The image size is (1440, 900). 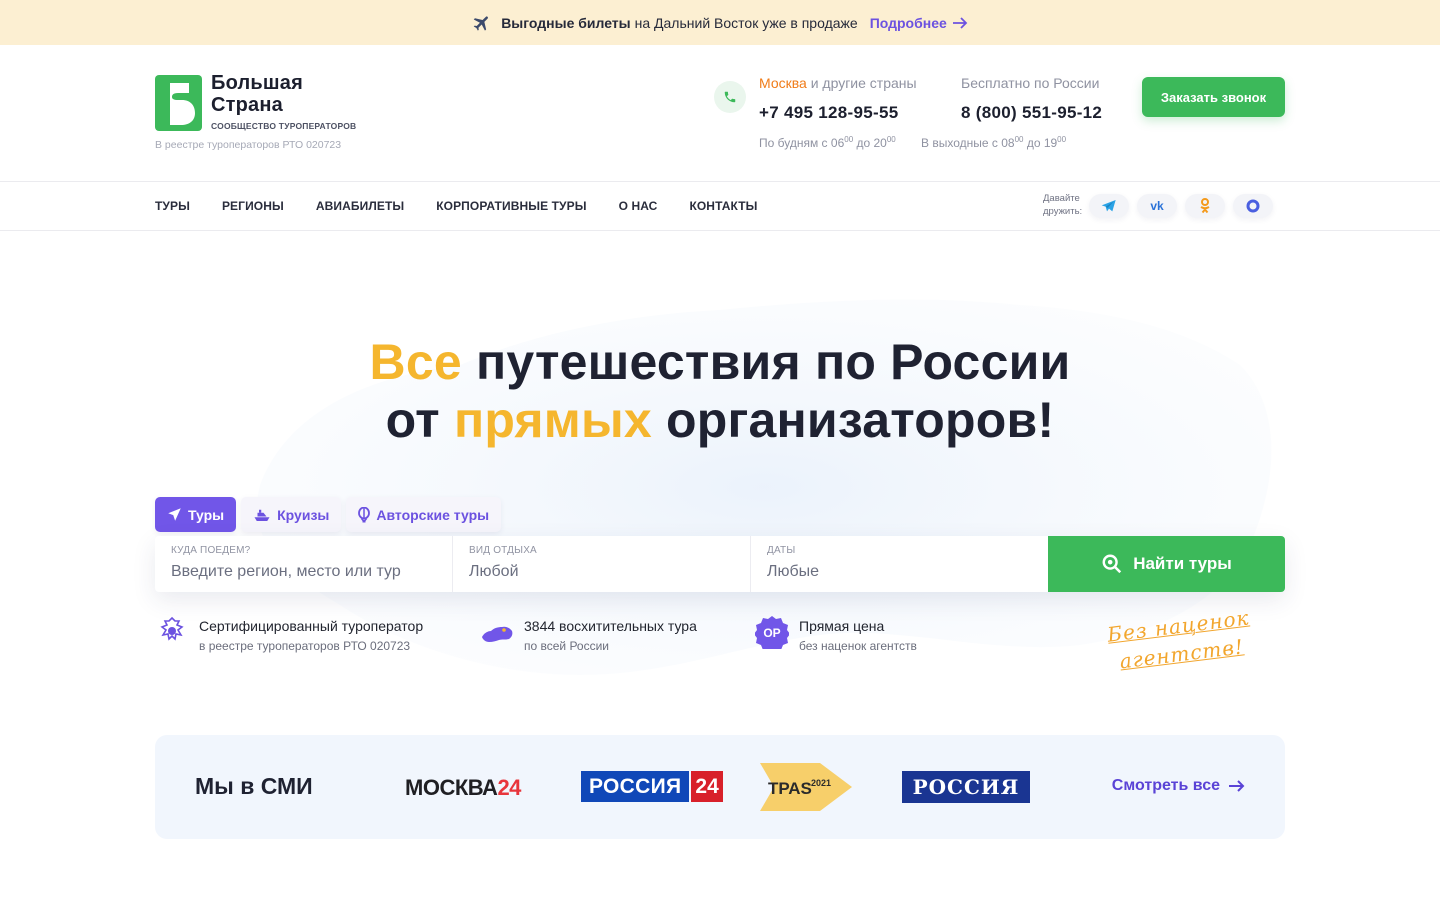 I want to click on max-icon, so click(x=1253, y=206).